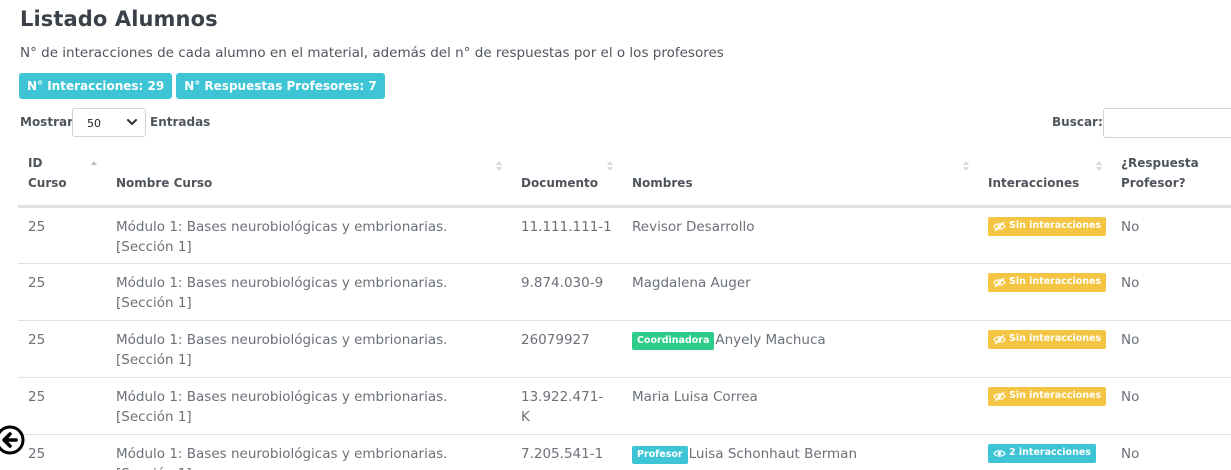 This screenshot has height=470, width=1231. Describe the element at coordinates (770, 339) in the screenshot. I see `student-name: Anyely Machuca` at that location.